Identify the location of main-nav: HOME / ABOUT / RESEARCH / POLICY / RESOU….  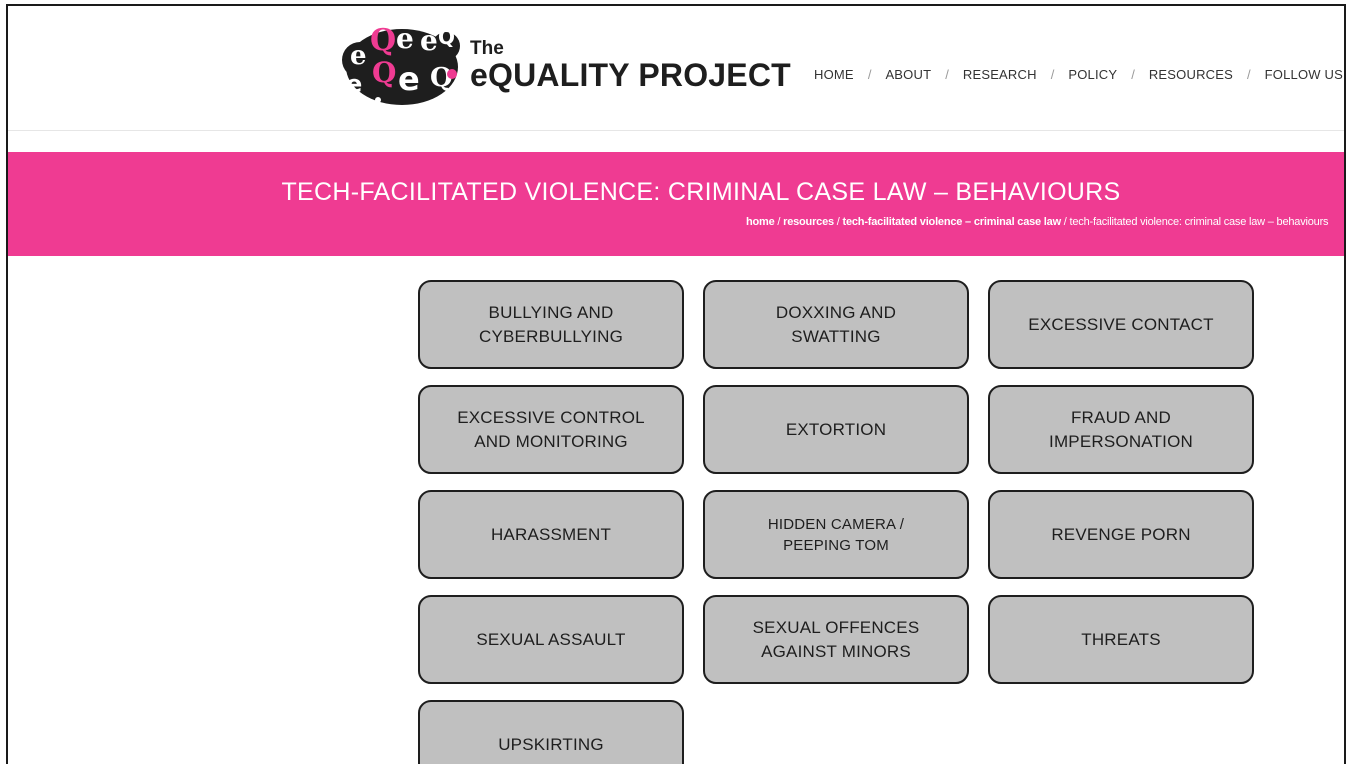
(1079, 74).